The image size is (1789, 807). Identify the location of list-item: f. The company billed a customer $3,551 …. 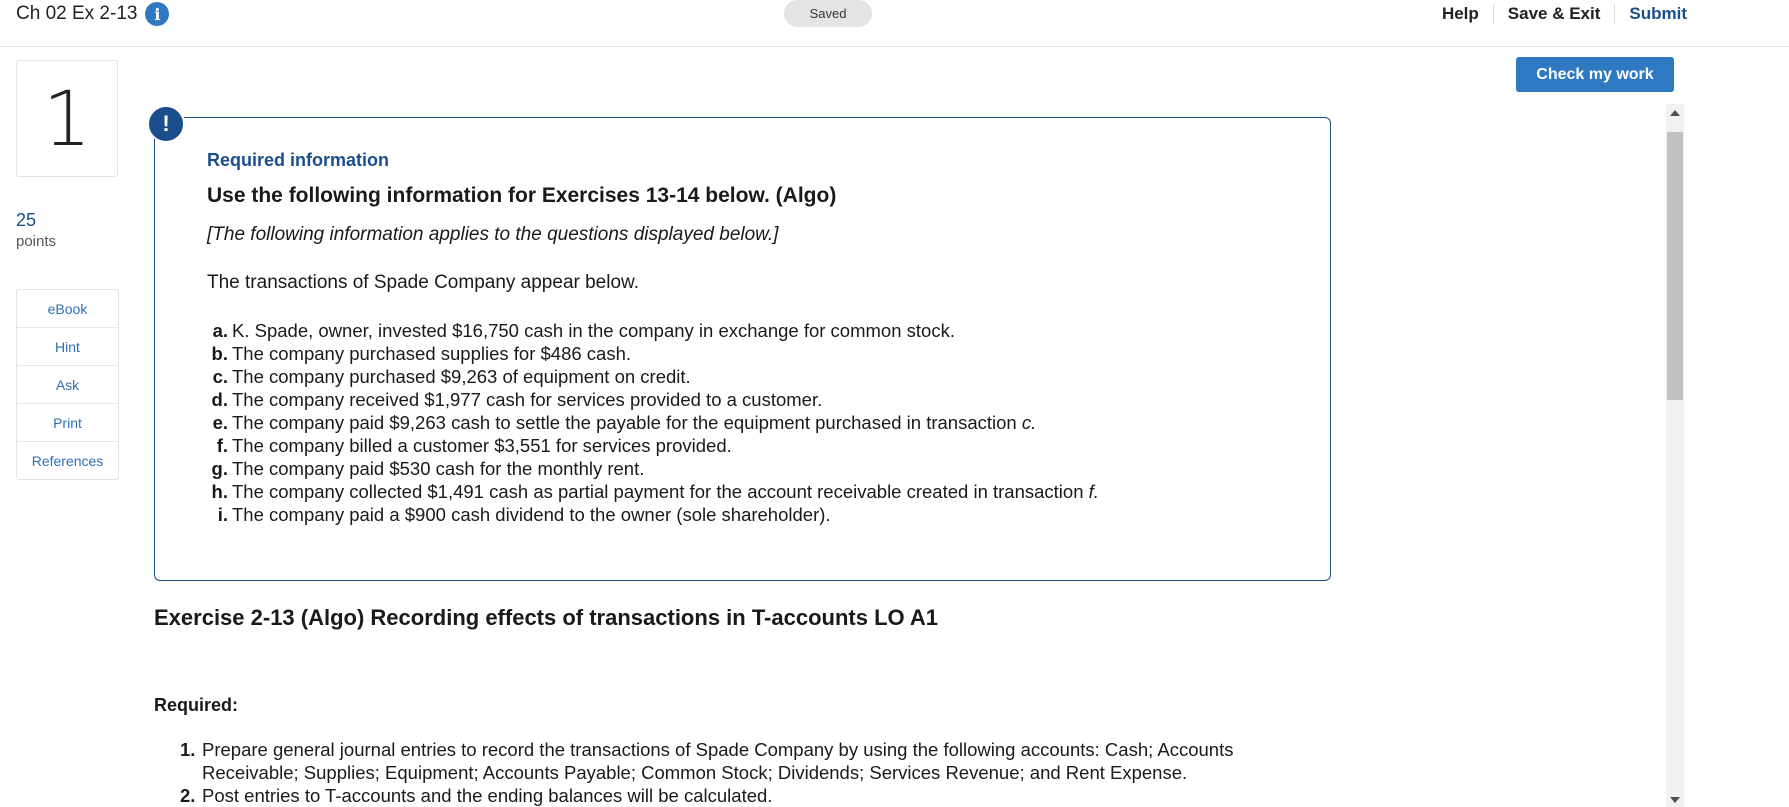
(653, 445).